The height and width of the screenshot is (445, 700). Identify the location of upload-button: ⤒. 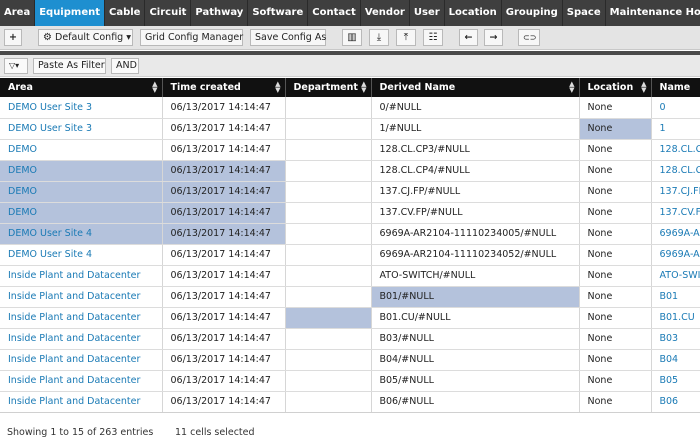
(406, 37).